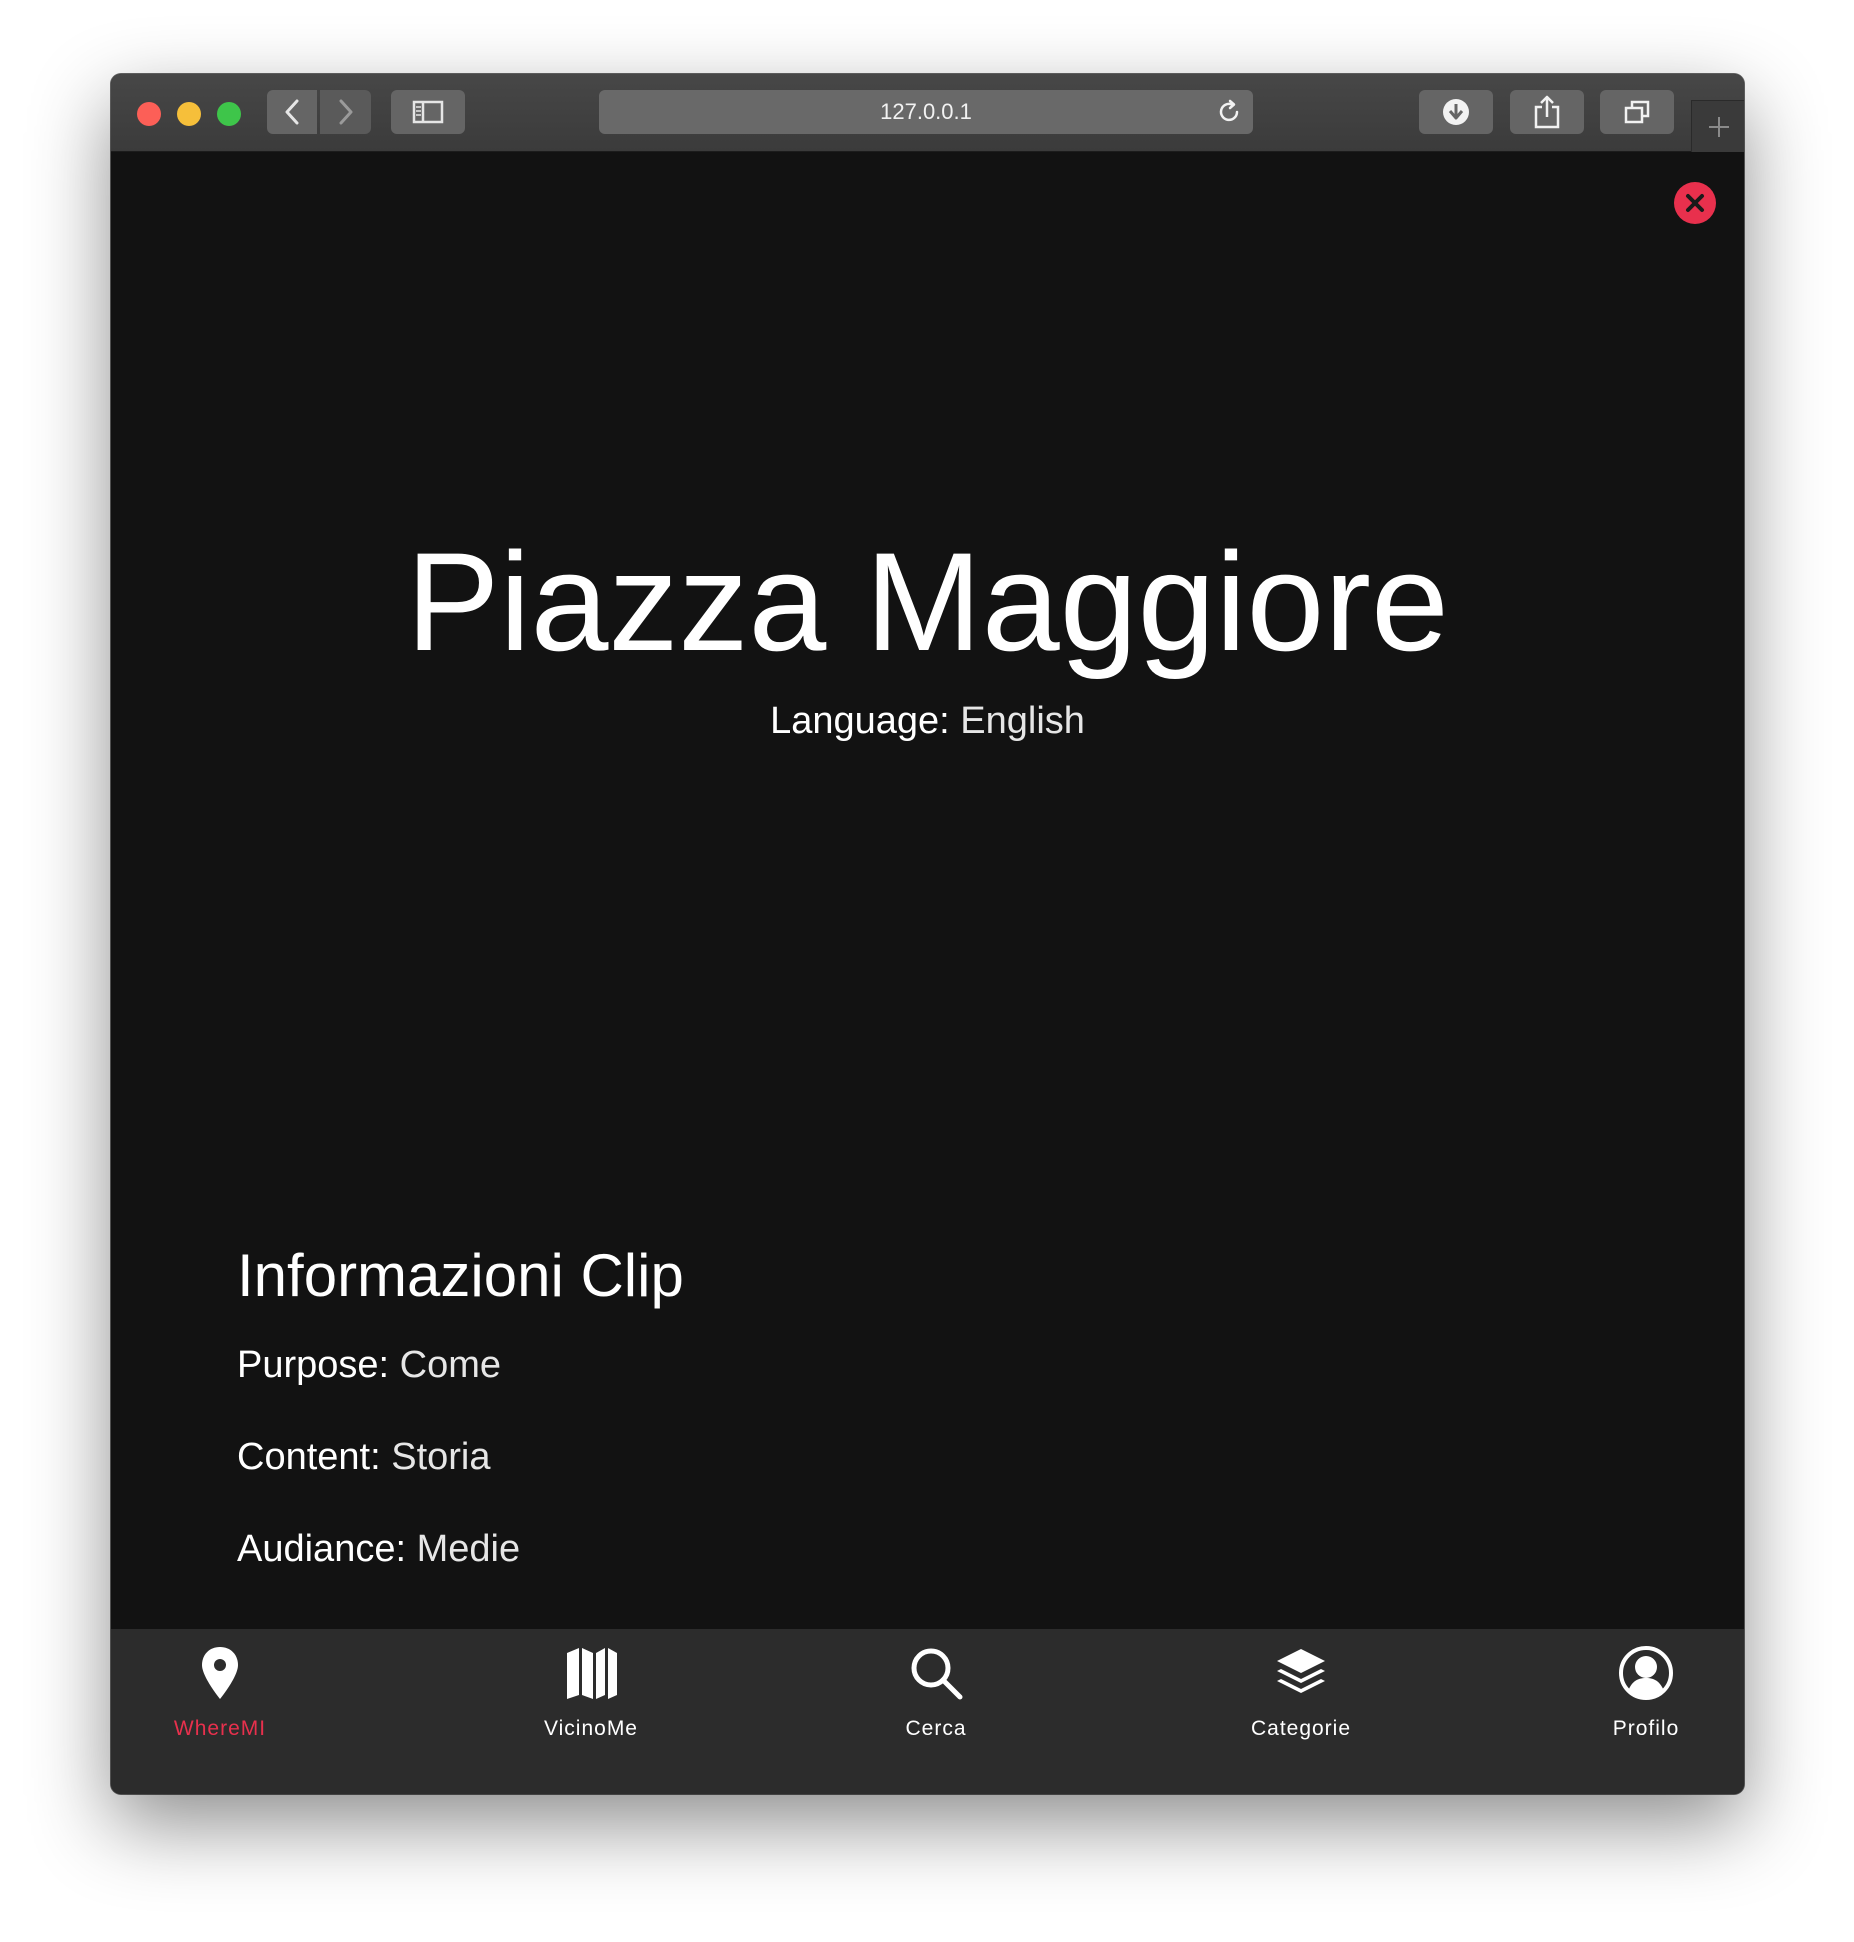 The width and height of the screenshot is (1854, 1942). What do you see at coordinates (220, 1673) in the screenshot?
I see `map-pin-icon` at bounding box center [220, 1673].